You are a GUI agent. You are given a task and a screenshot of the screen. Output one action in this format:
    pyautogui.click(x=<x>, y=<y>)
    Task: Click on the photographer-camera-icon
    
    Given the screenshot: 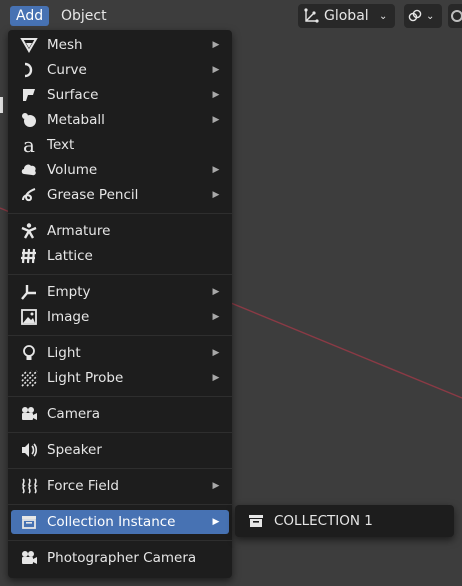 What is the action you would take?
    pyautogui.click(x=29, y=558)
    